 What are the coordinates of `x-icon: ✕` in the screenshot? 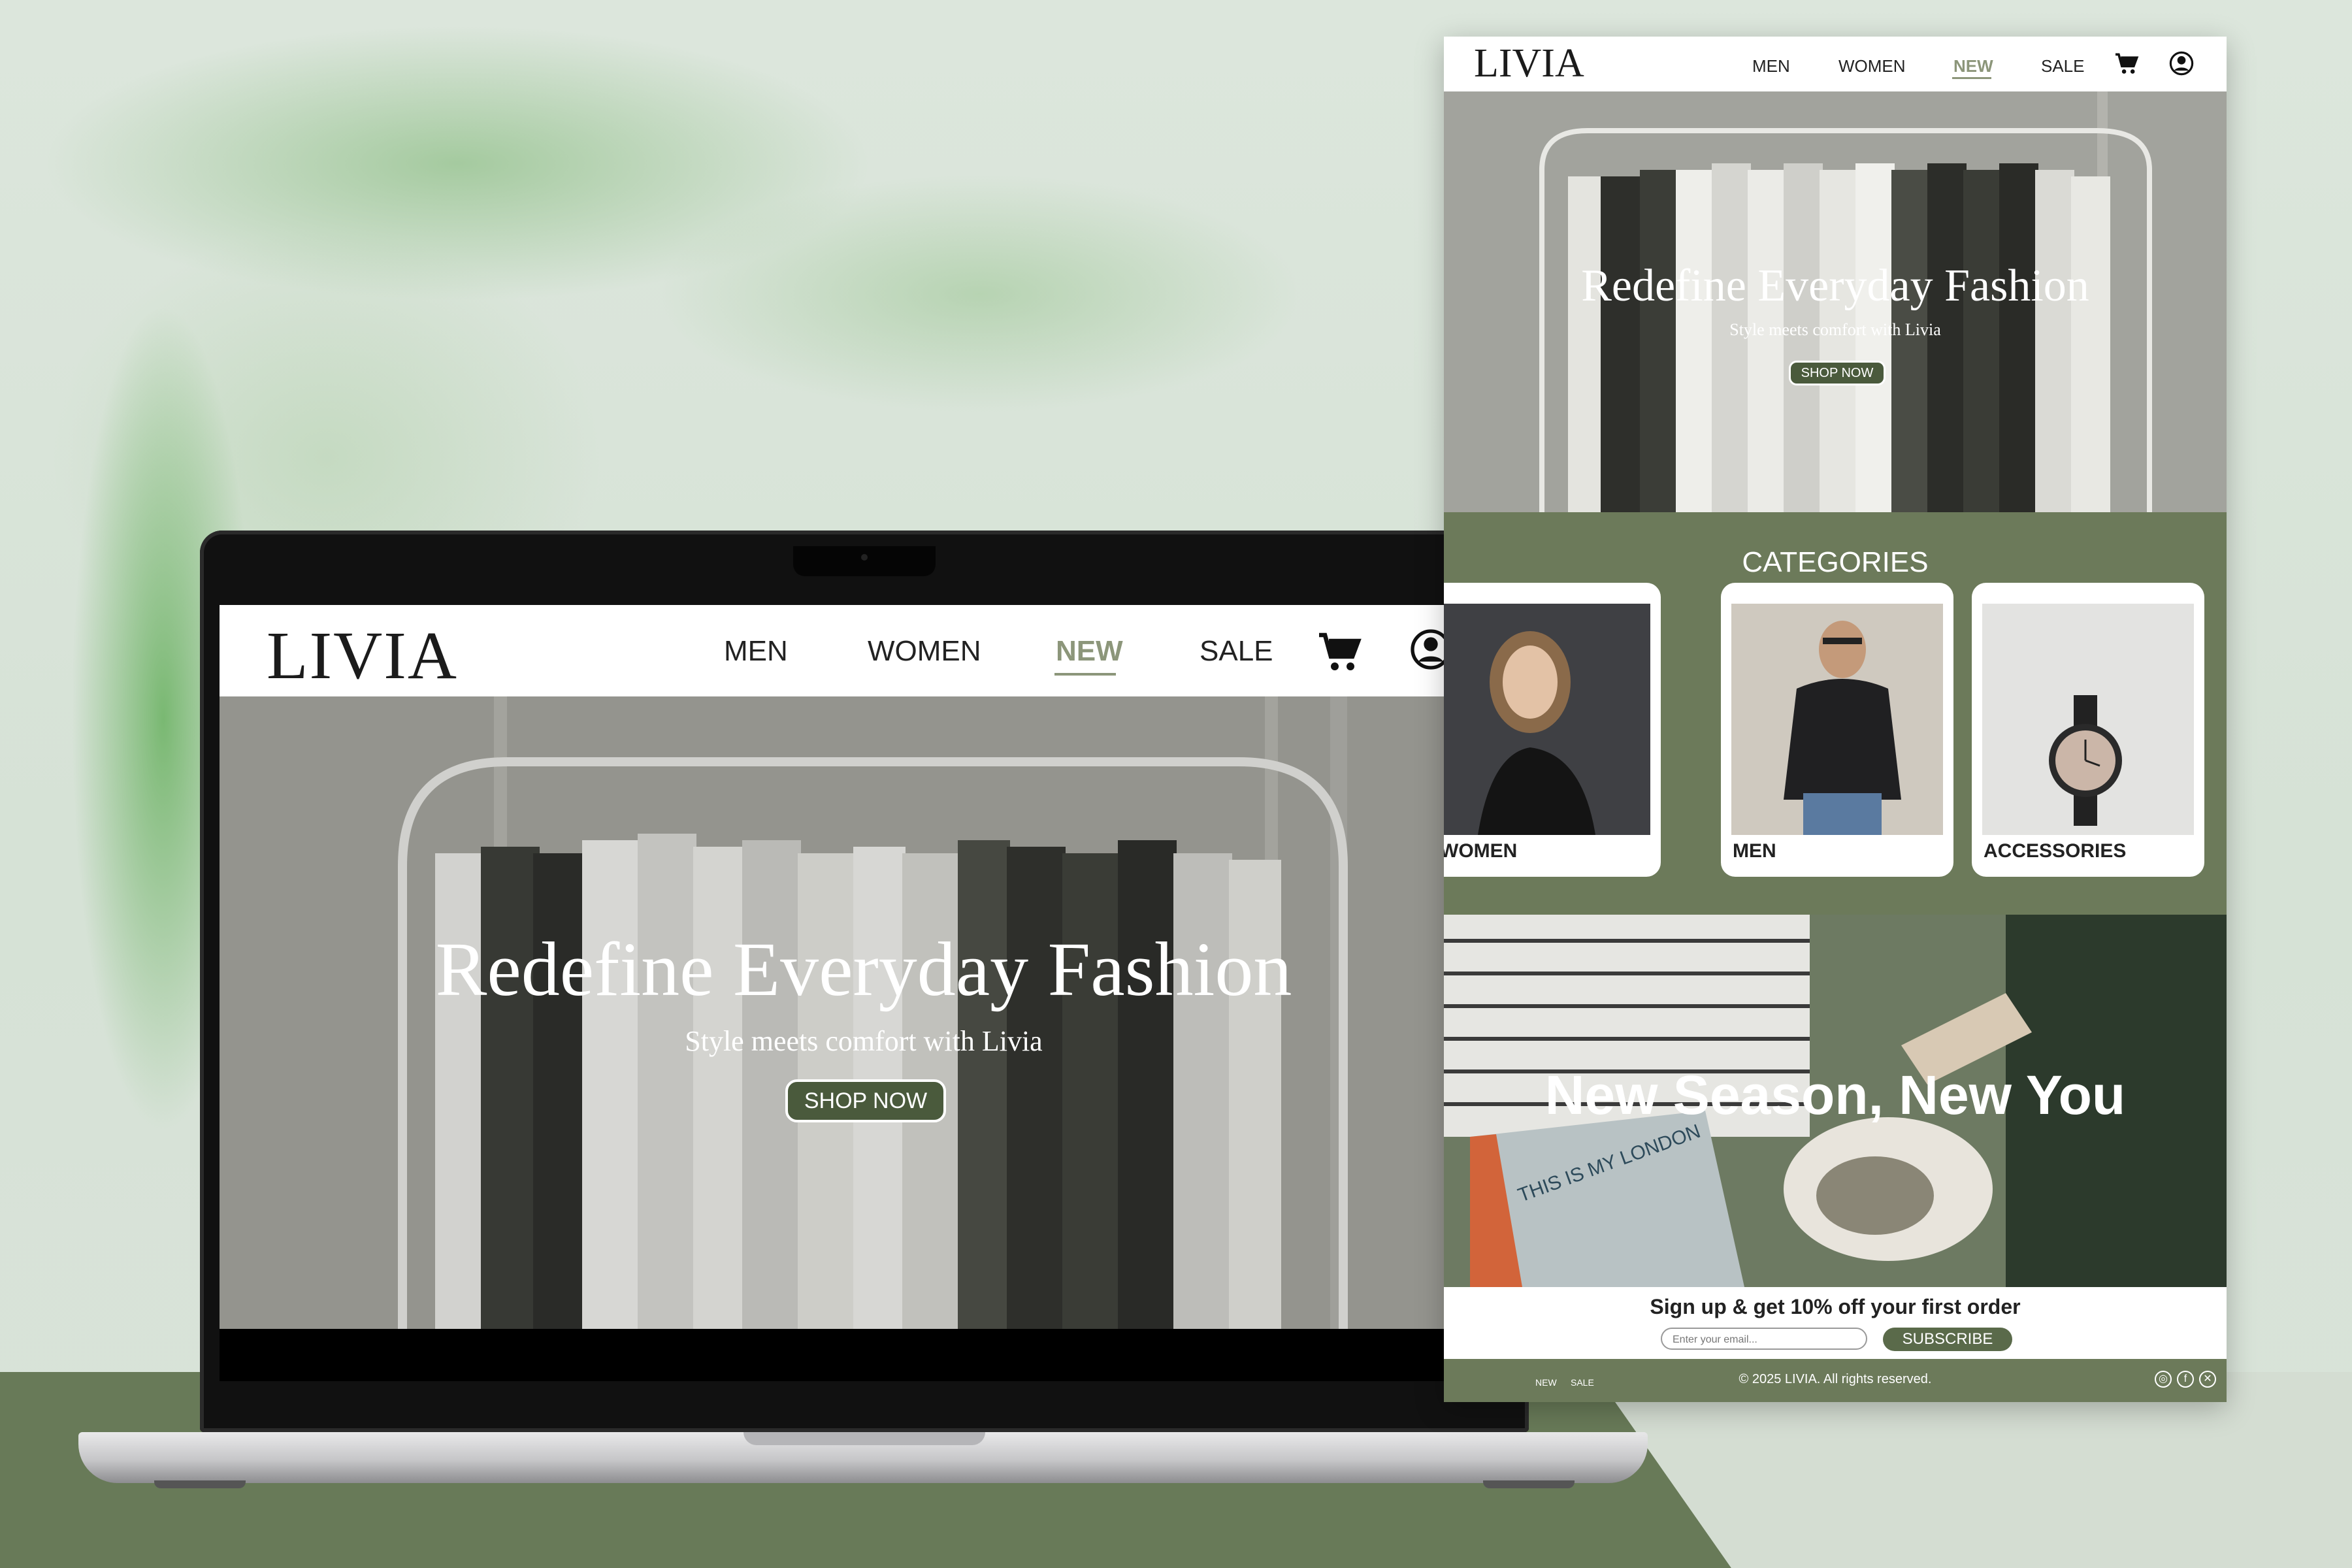 It's located at (2207, 1379).